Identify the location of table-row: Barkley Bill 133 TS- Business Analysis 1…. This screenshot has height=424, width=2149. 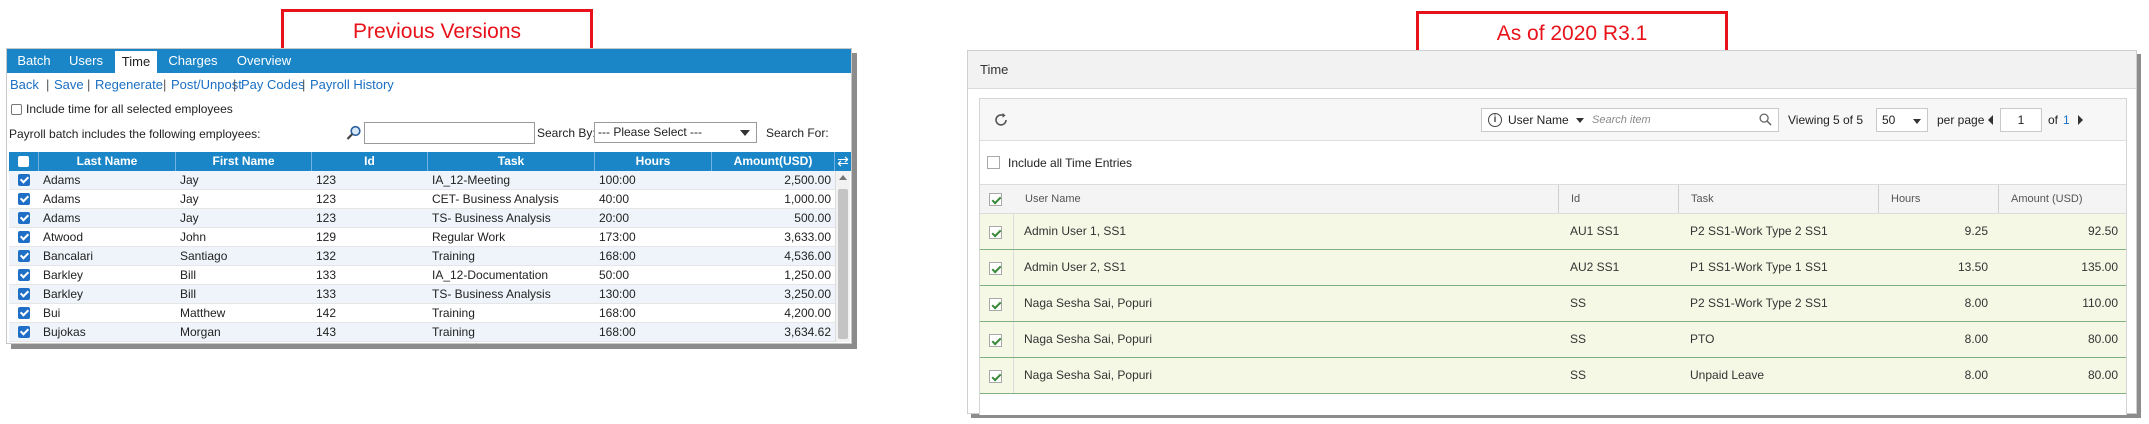
(422, 294).